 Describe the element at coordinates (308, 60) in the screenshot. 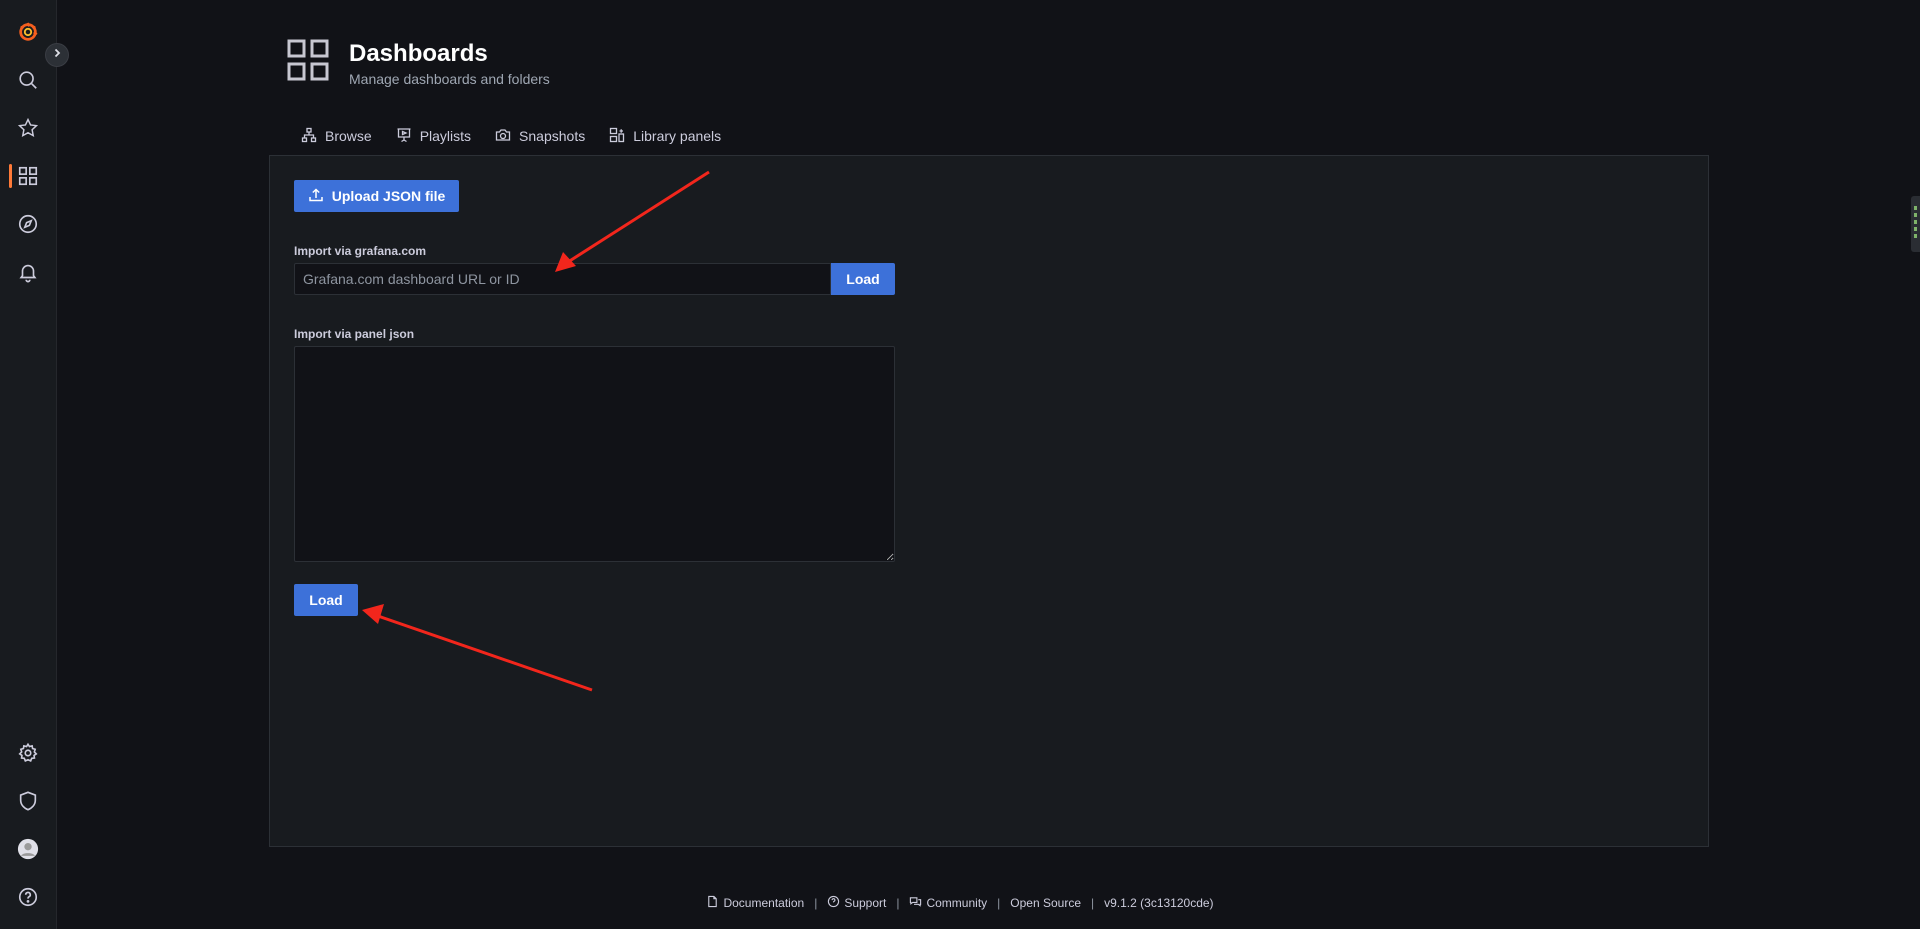

I see `dashboards-header-icon` at that location.